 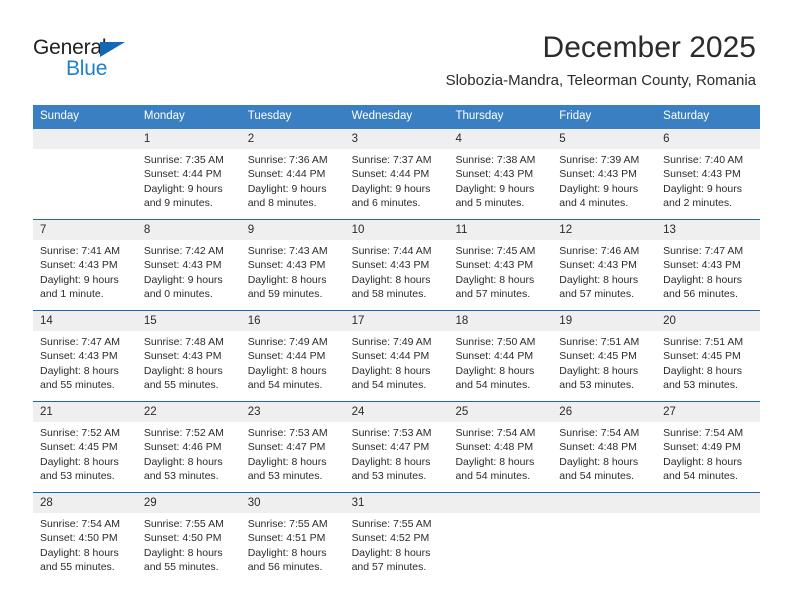 What do you see at coordinates (293, 230) in the screenshot?
I see `day-number: 9` at bounding box center [293, 230].